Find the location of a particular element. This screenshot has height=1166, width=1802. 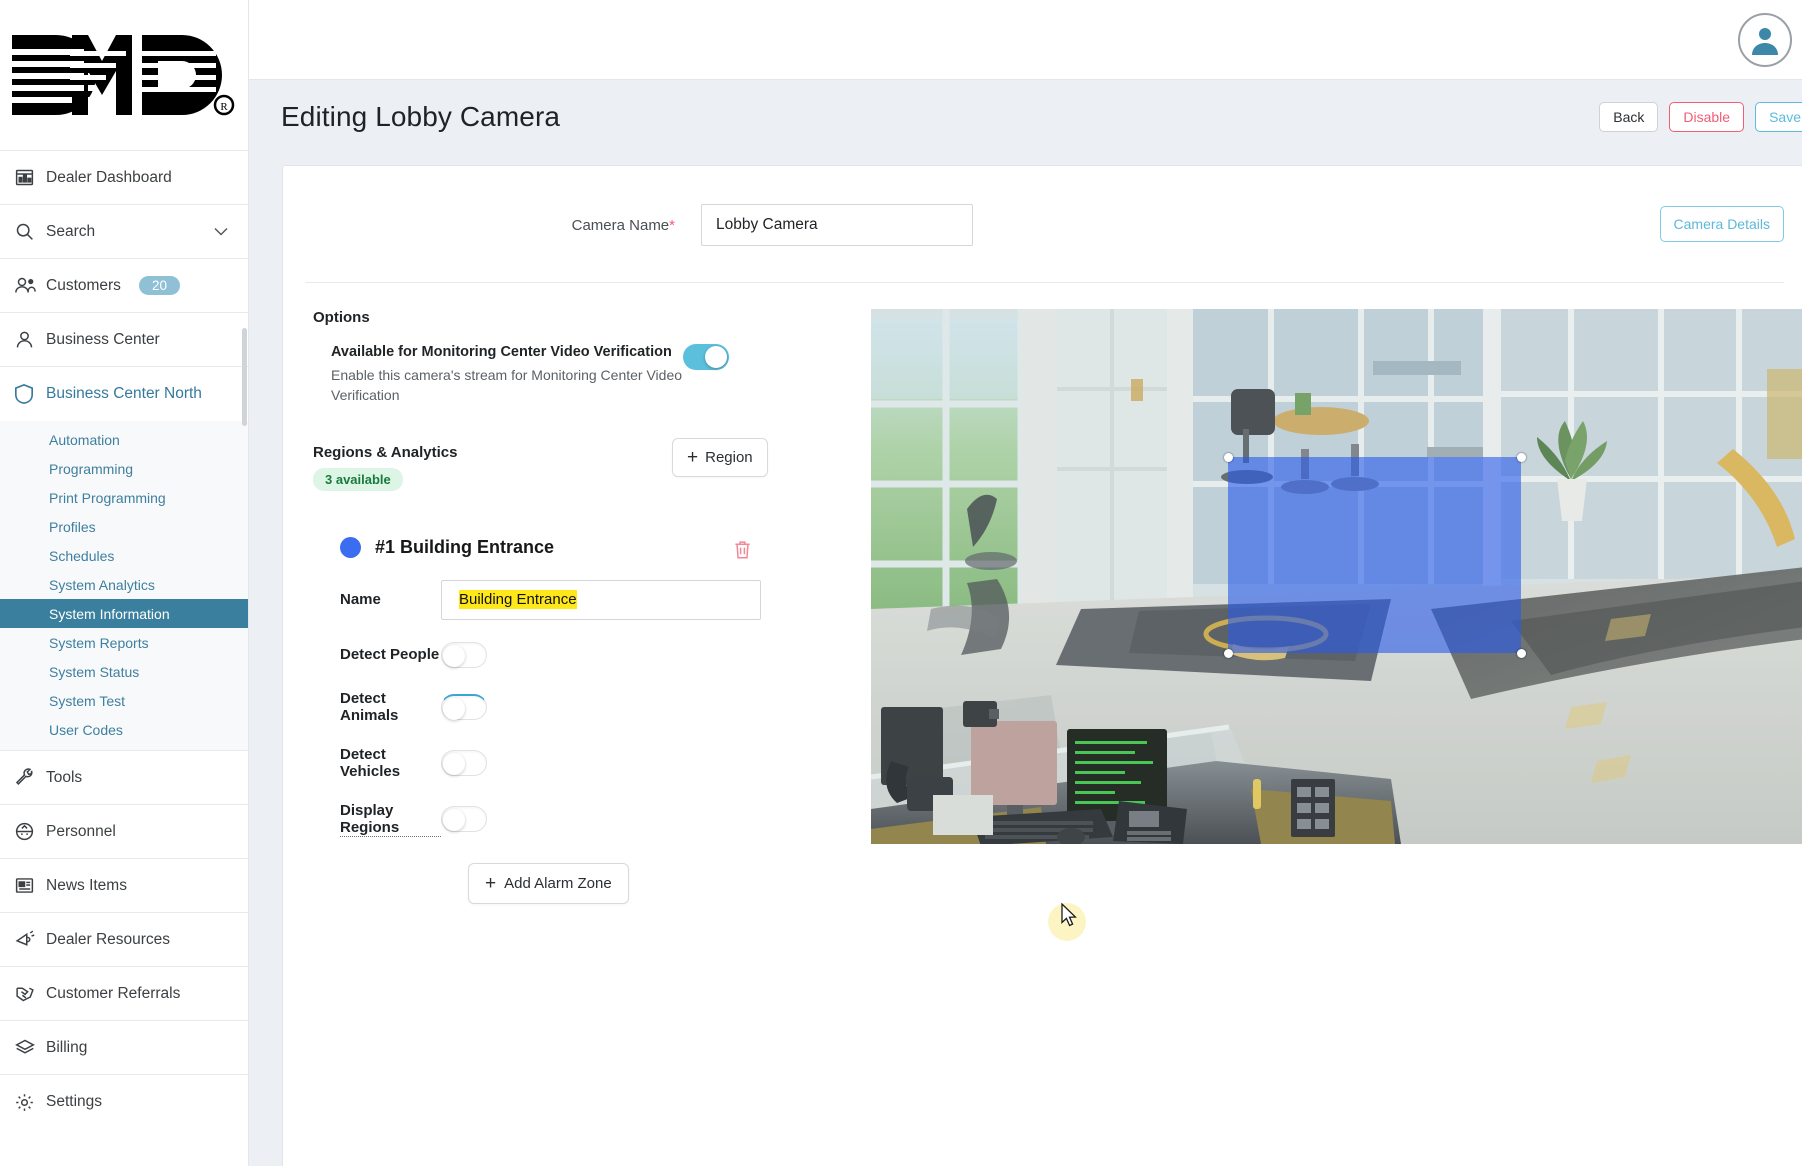

sidebar-subitem-system-reports: System Reports is located at coordinates (124, 642).